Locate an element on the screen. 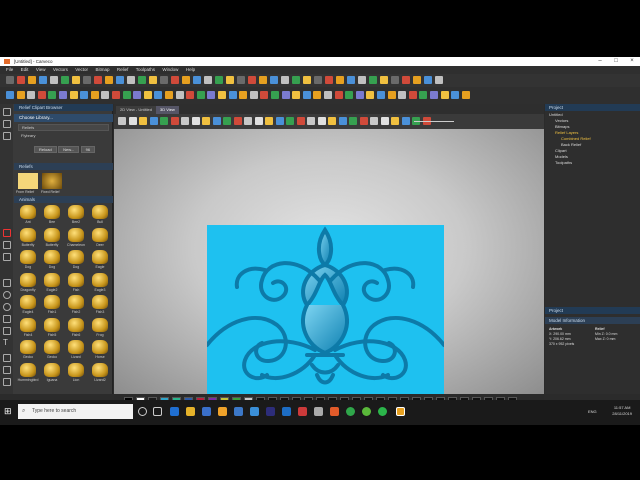 This screenshot has width=640, height=480. main-tool-19-icon is located at coordinates (208, 80).